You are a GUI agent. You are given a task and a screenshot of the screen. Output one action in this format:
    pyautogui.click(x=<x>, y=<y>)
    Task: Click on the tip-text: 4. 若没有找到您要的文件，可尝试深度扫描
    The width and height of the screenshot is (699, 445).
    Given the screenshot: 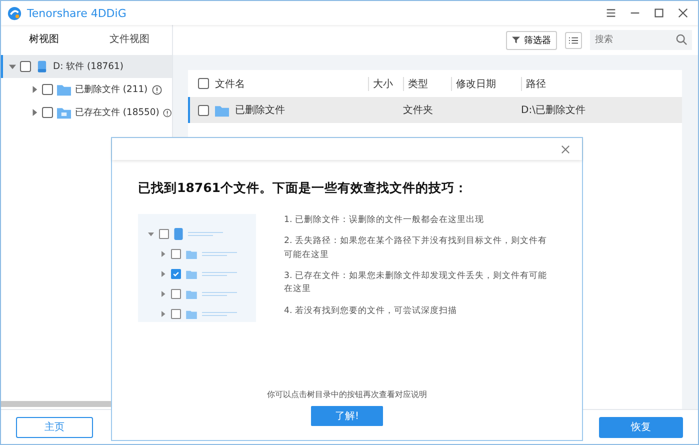 What is the action you would take?
    pyautogui.click(x=371, y=311)
    